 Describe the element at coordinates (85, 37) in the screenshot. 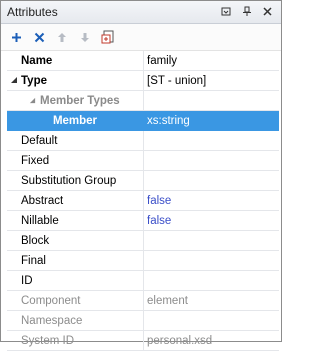

I see `move-down-icon` at that location.